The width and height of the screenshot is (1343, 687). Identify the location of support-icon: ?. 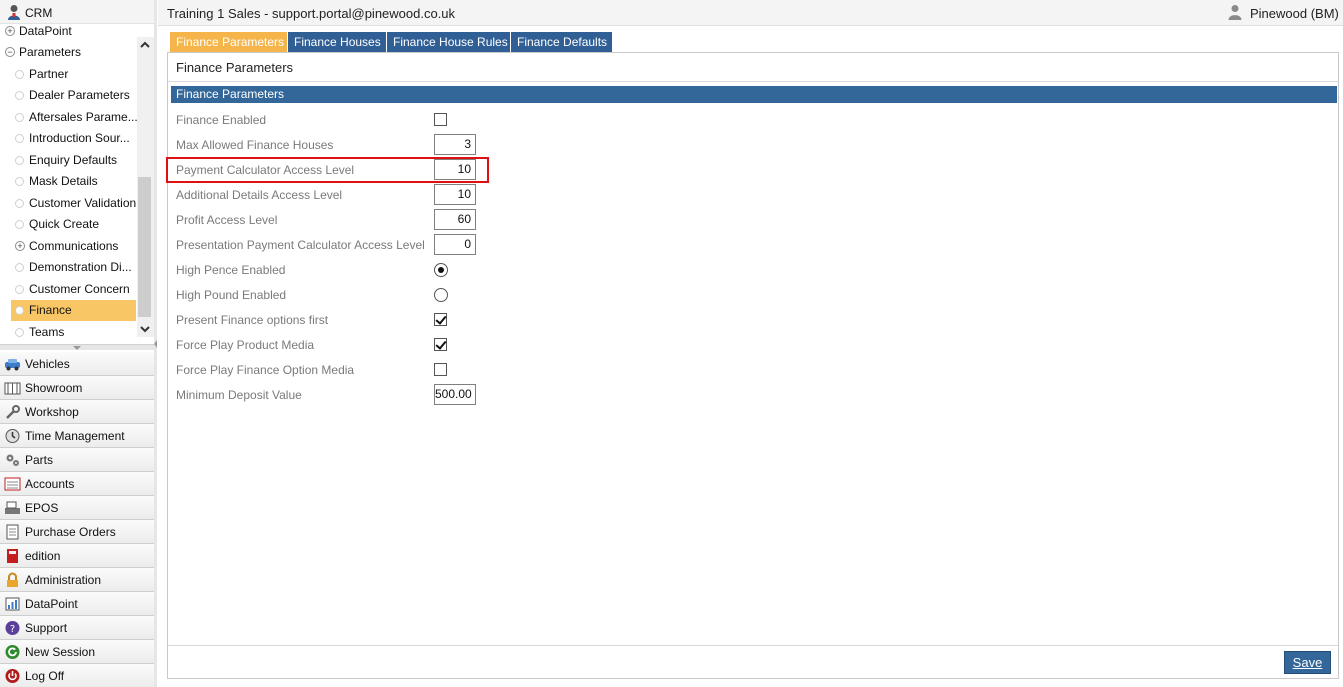
(12, 628).